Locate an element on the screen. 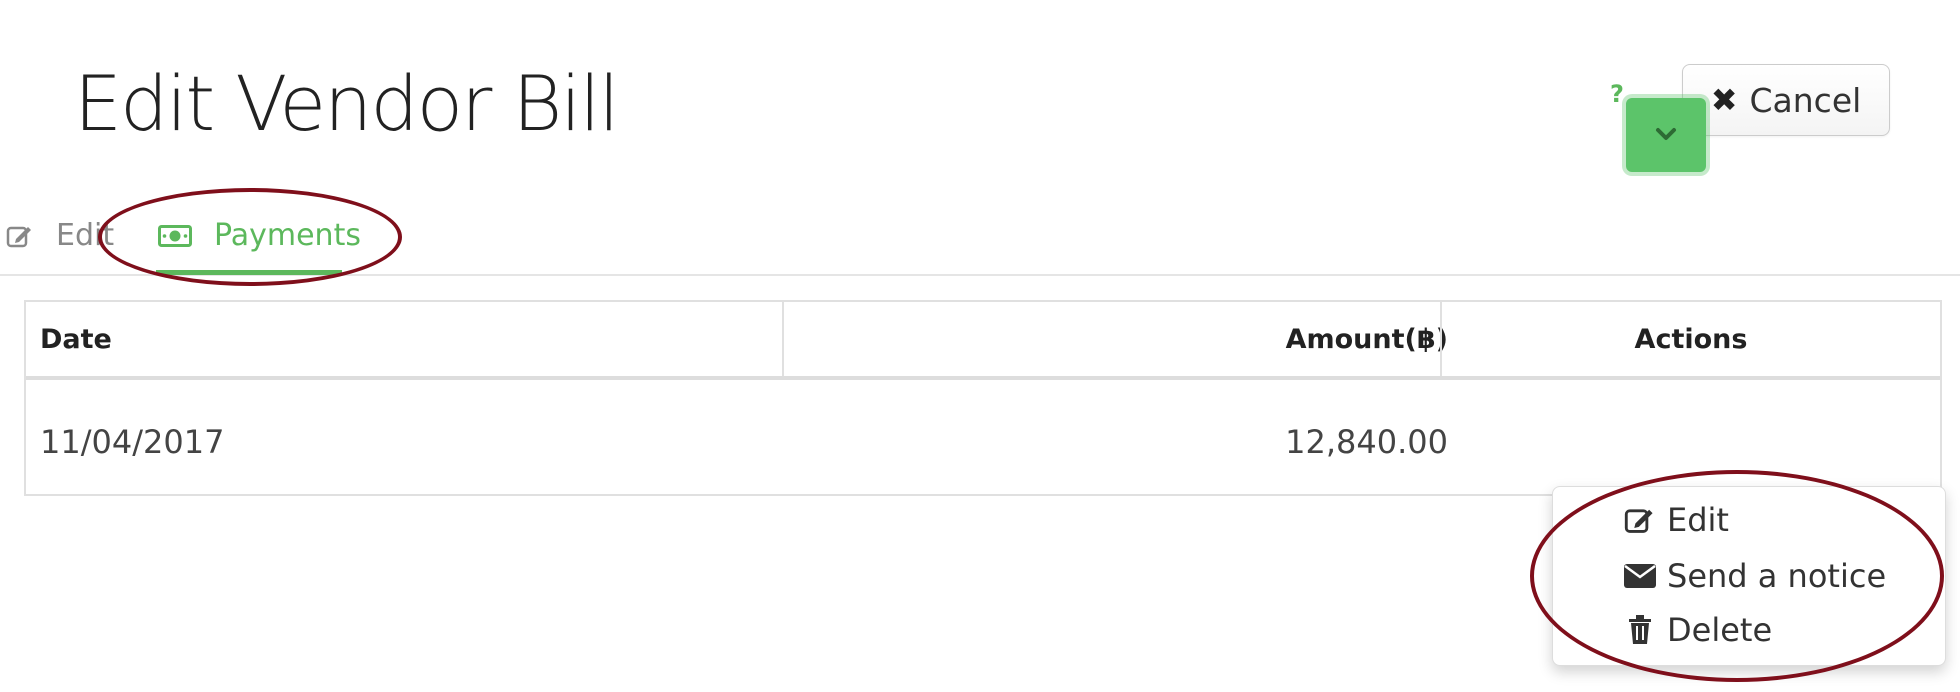 The width and height of the screenshot is (1960, 692). column-header-amount: Amount(฿) is located at coordinates (1123, 339).